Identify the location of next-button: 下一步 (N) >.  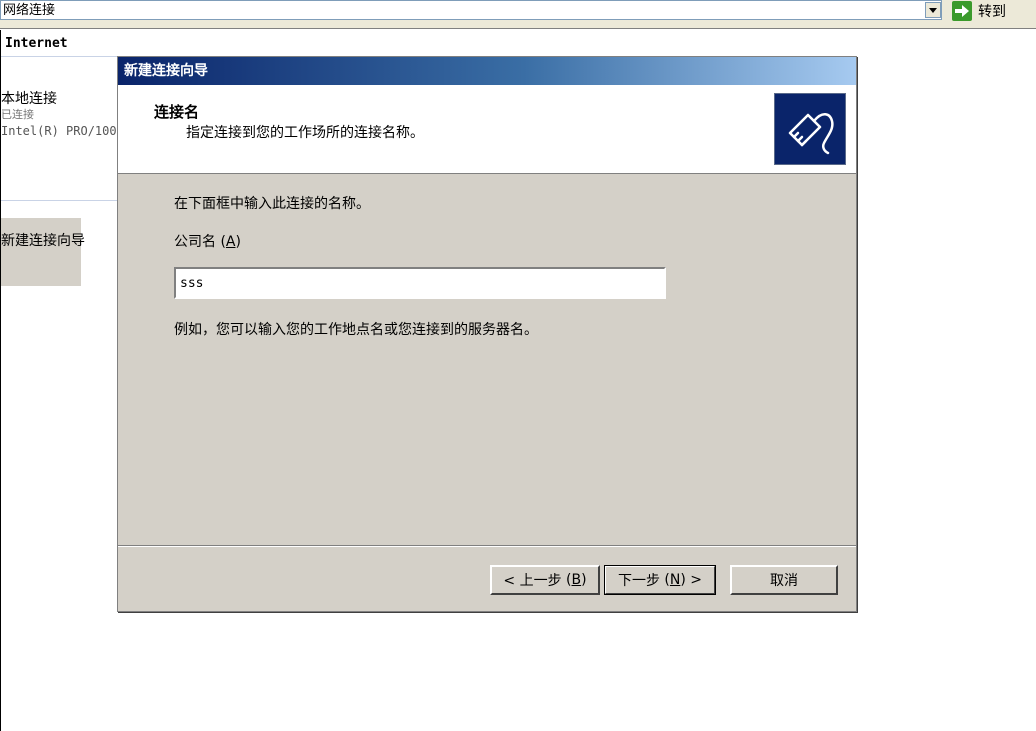
(660, 580).